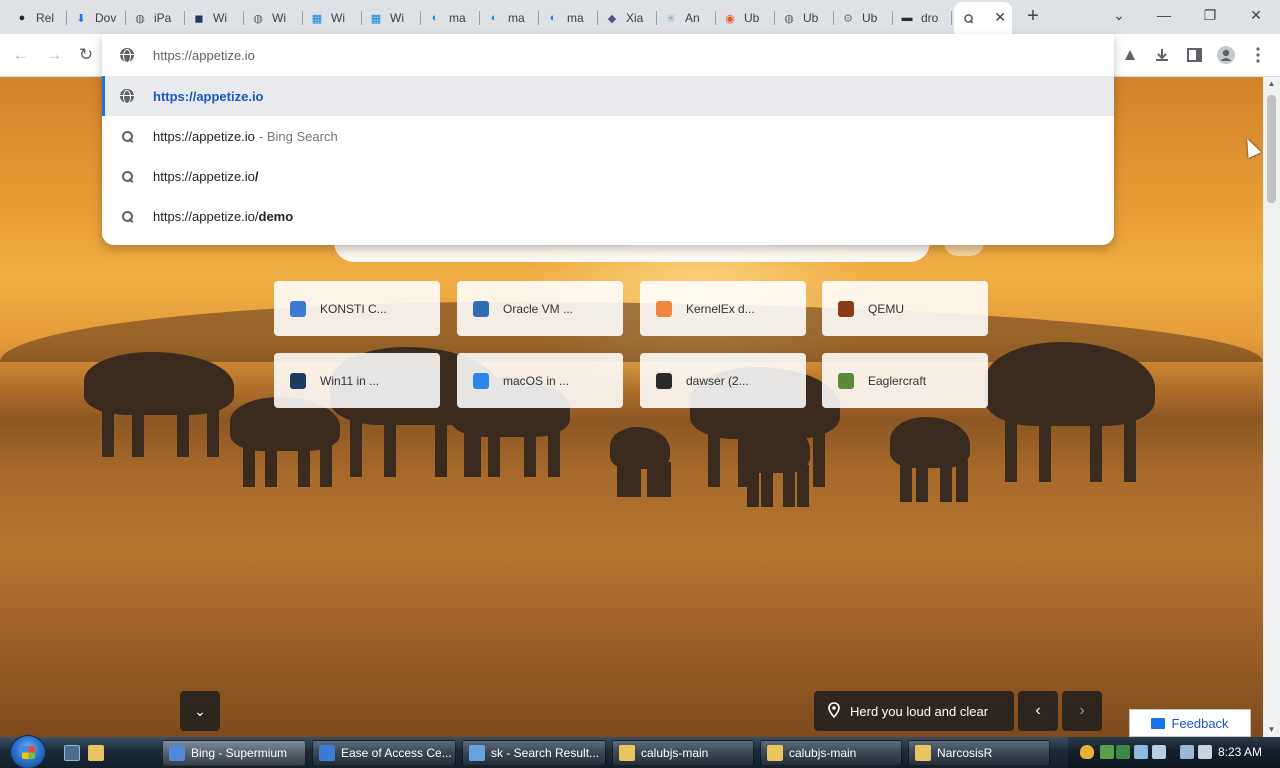 This screenshot has width=1280, height=768. I want to click on tab-16: ▬ dro, so click(922, 18).